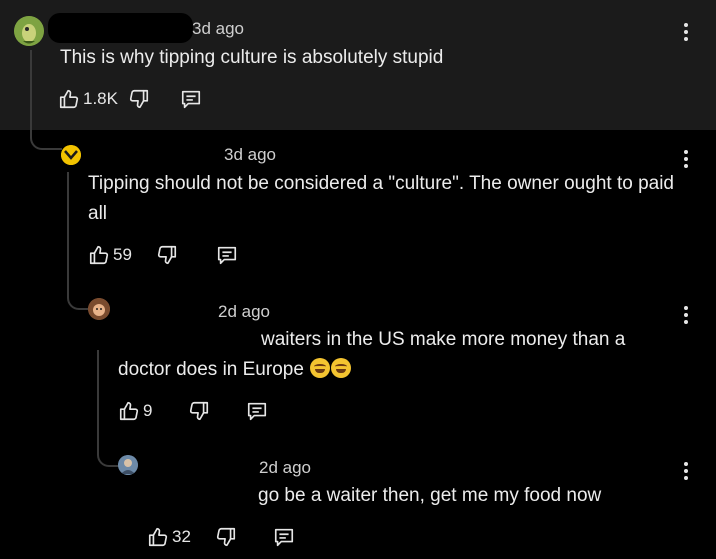 The image size is (716, 559). What do you see at coordinates (110, 255) in the screenshot?
I see `like-button: 59` at bounding box center [110, 255].